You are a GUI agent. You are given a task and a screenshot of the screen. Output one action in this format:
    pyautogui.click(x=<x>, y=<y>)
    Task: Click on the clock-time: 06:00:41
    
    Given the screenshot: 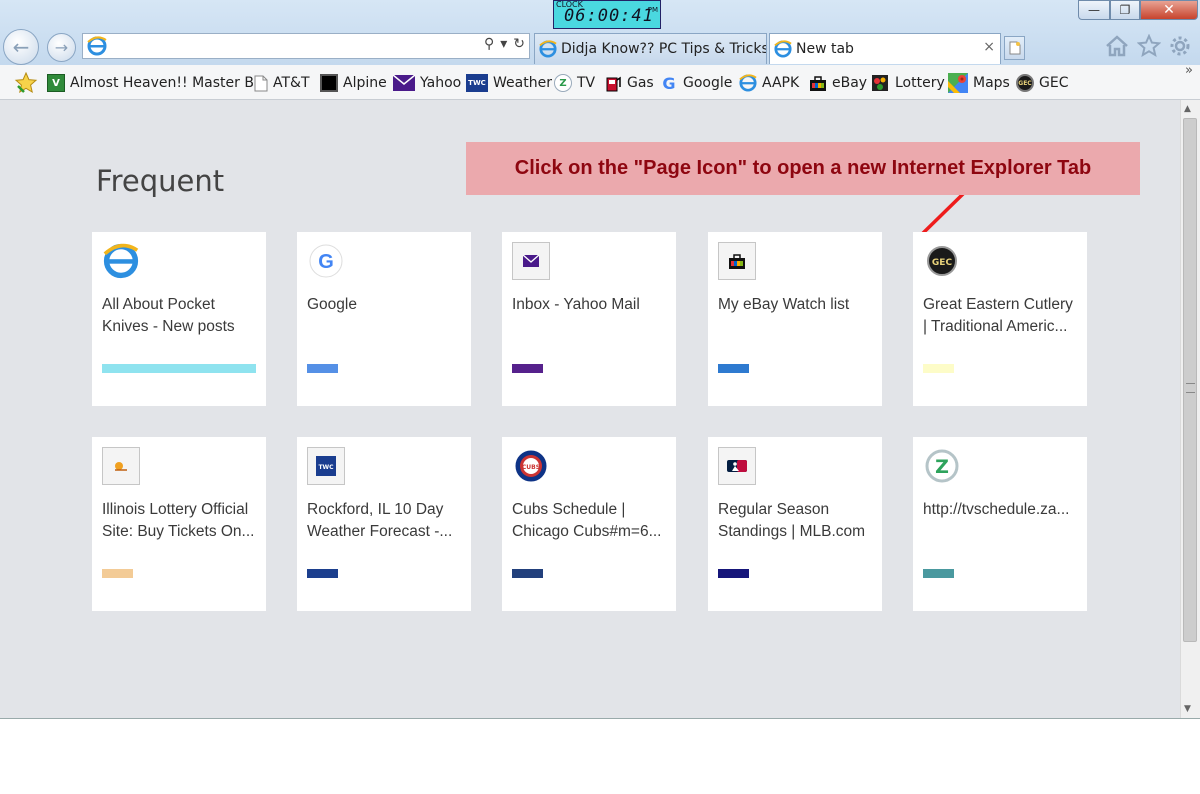 What is the action you would take?
    pyautogui.click(x=609, y=16)
    